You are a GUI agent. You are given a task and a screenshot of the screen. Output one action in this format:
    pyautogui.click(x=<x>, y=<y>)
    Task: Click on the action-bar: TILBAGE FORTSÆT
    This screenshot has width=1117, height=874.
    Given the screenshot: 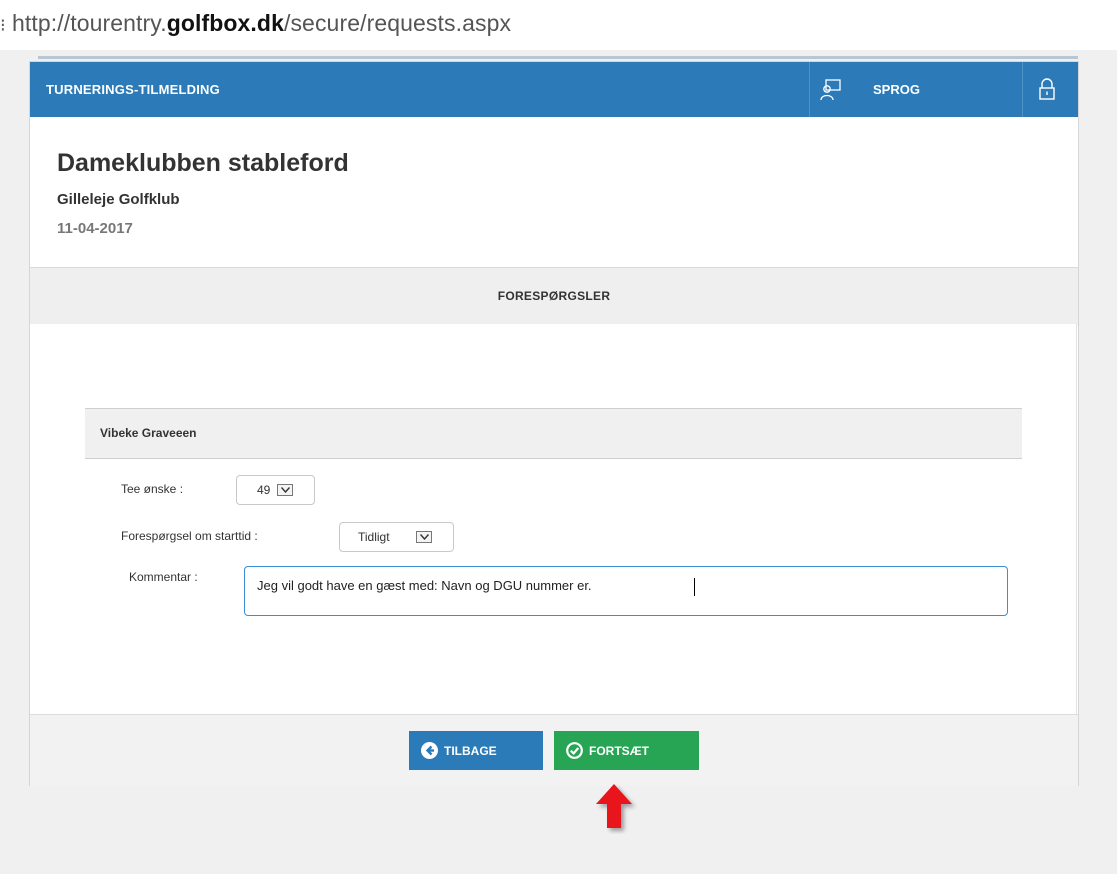 What is the action you would take?
    pyautogui.click(x=554, y=750)
    